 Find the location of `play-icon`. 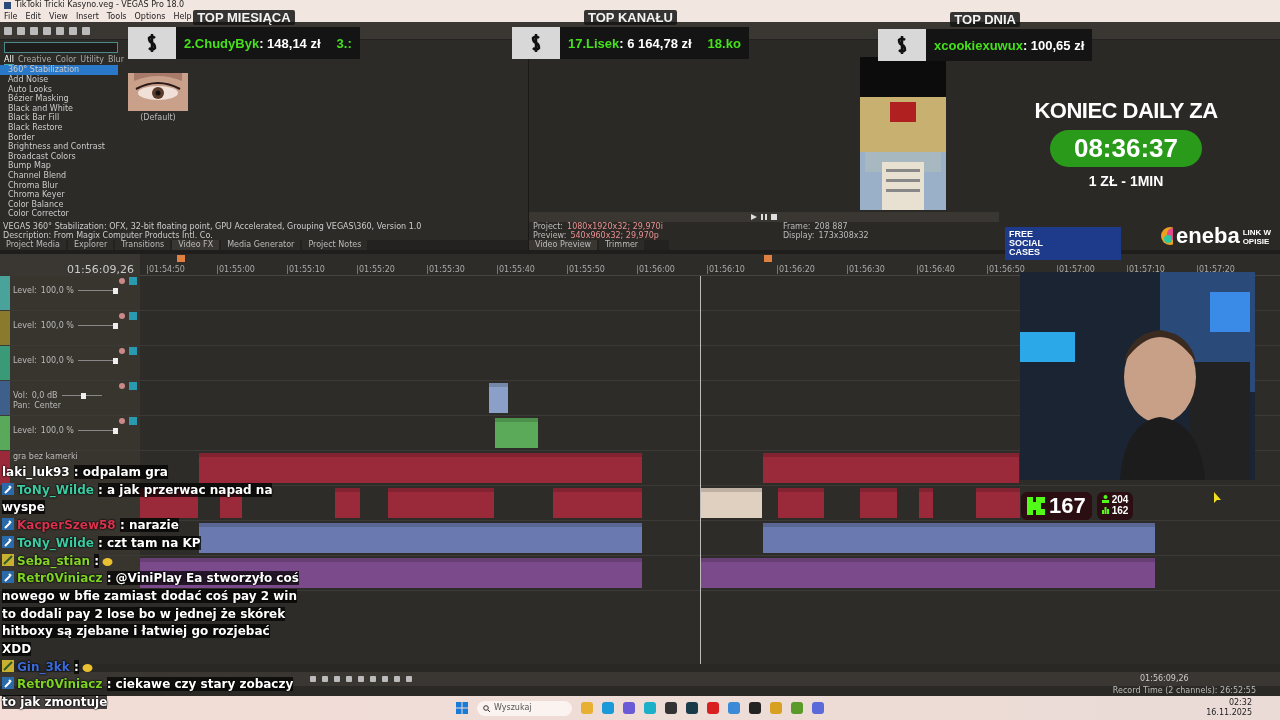

play-icon is located at coordinates (754, 217).